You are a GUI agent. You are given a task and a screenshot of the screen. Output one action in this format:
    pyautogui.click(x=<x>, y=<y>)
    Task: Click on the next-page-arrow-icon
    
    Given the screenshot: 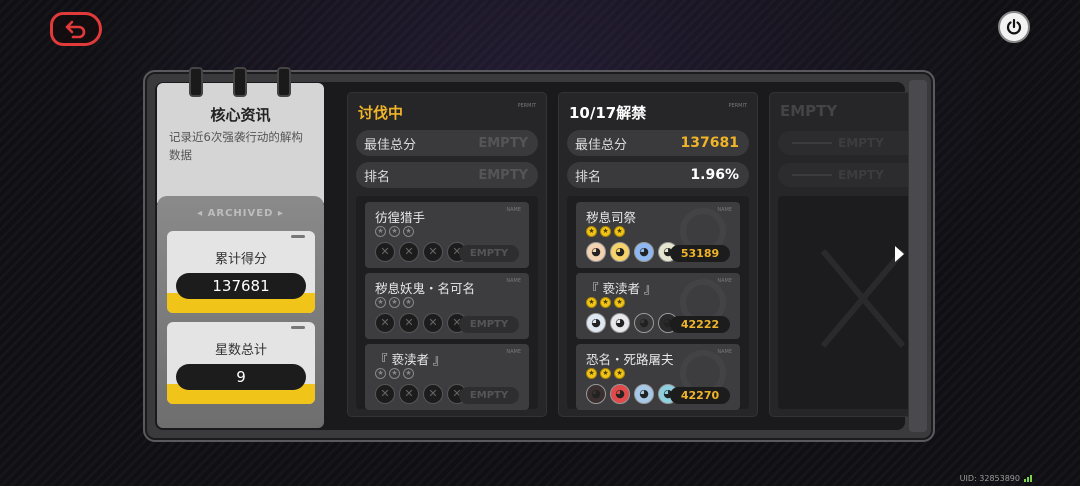 What is the action you would take?
    pyautogui.click(x=899, y=254)
    